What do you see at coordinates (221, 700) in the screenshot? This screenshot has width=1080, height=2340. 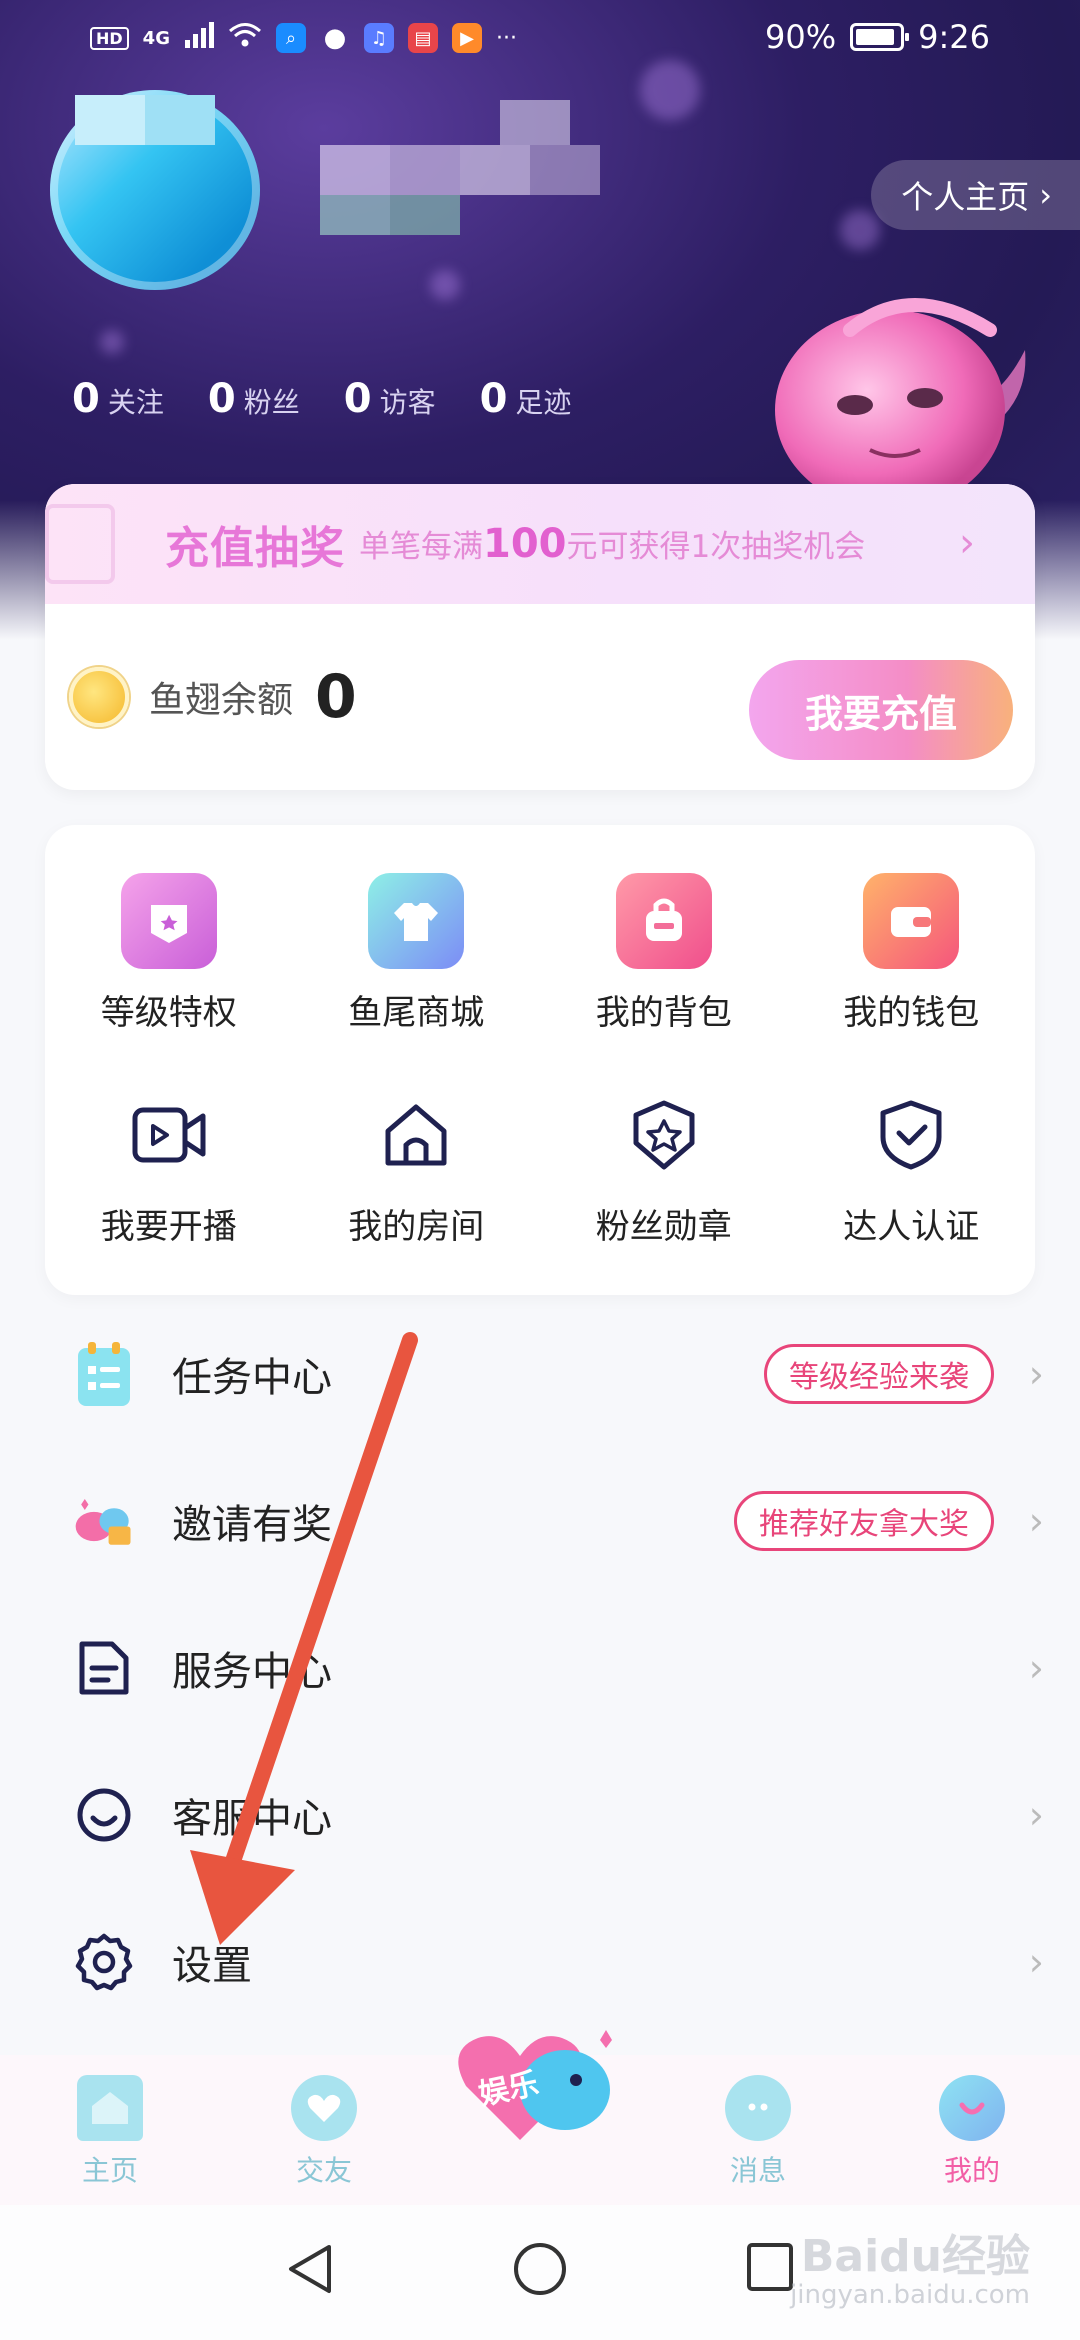 I see `balance-label: 鱼翅余额` at bounding box center [221, 700].